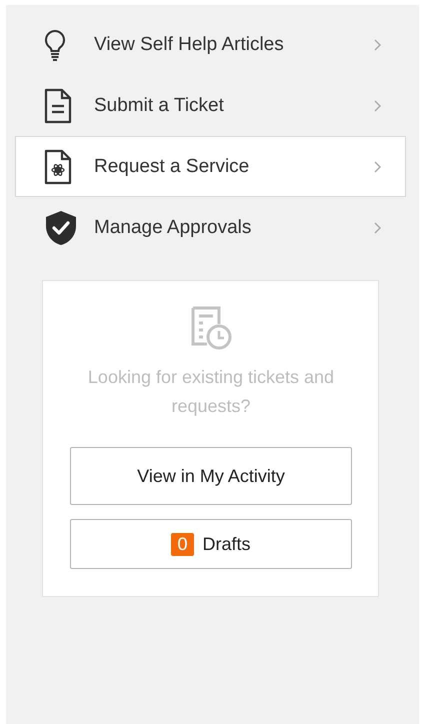 The image size is (421, 724). I want to click on menu-item: View Self Help Articles, so click(210, 44).